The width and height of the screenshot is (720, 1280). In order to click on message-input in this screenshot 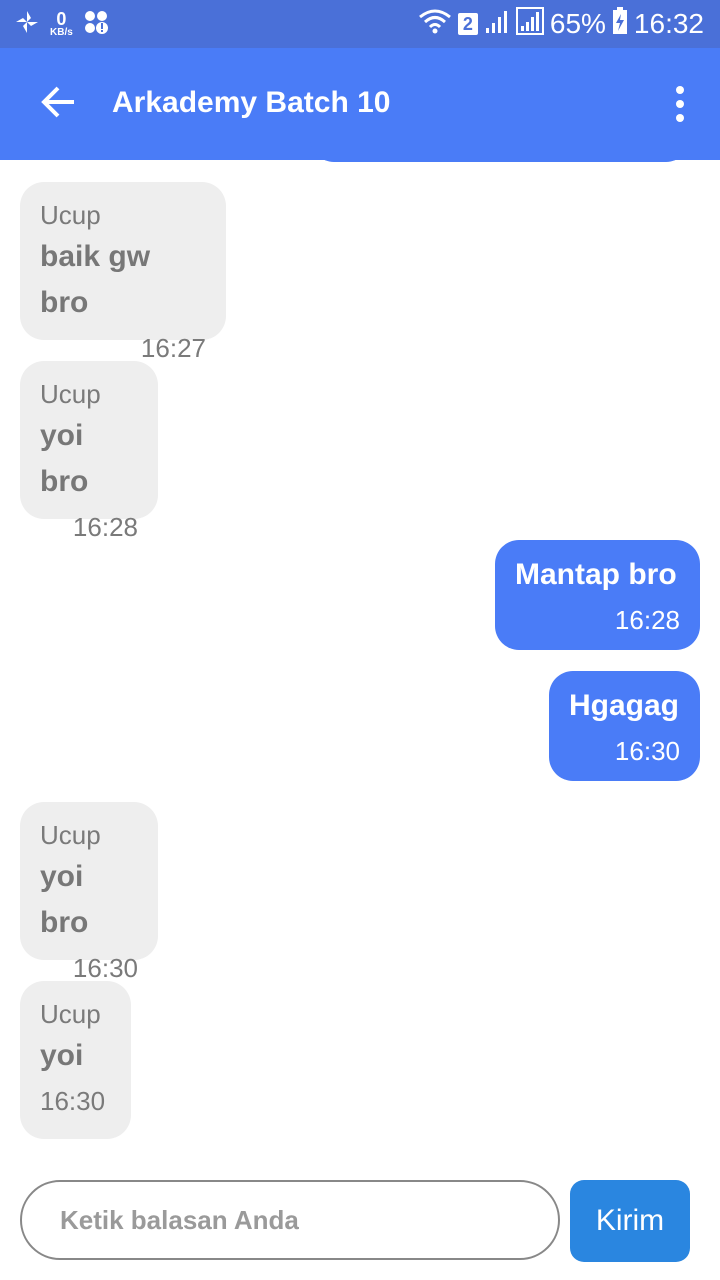, I will do `click(290, 1220)`.